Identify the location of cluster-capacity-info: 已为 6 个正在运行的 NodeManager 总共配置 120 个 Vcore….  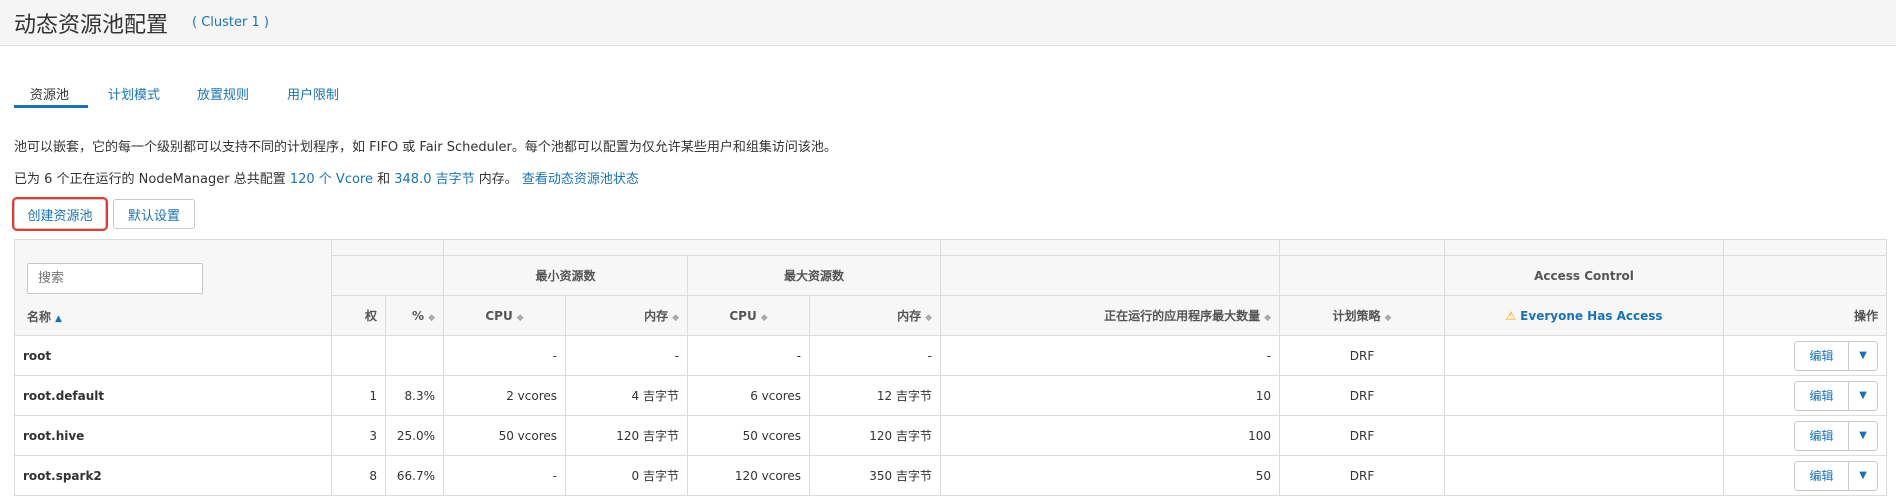
(326, 177).